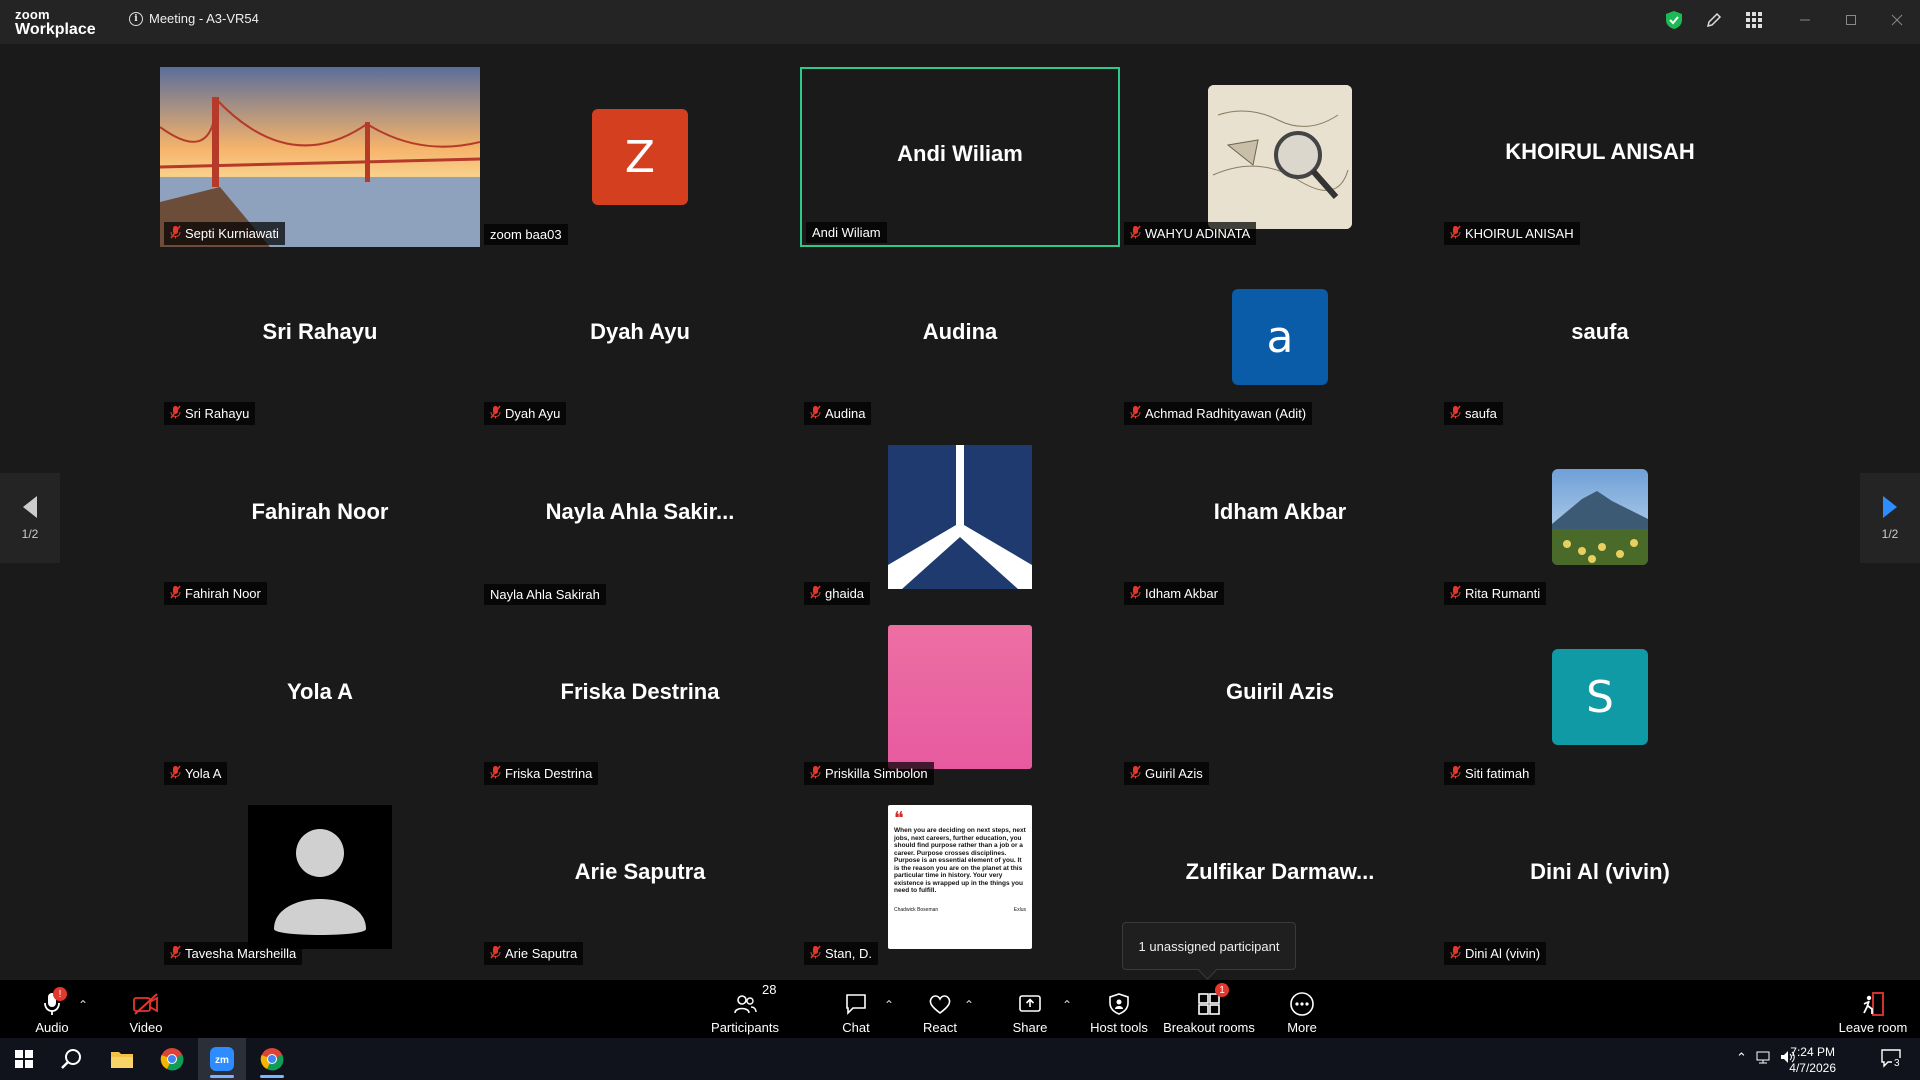  What do you see at coordinates (856, 1009) in the screenshot?
I see `chat-button: Chat` at bounding box center [856, 1009].